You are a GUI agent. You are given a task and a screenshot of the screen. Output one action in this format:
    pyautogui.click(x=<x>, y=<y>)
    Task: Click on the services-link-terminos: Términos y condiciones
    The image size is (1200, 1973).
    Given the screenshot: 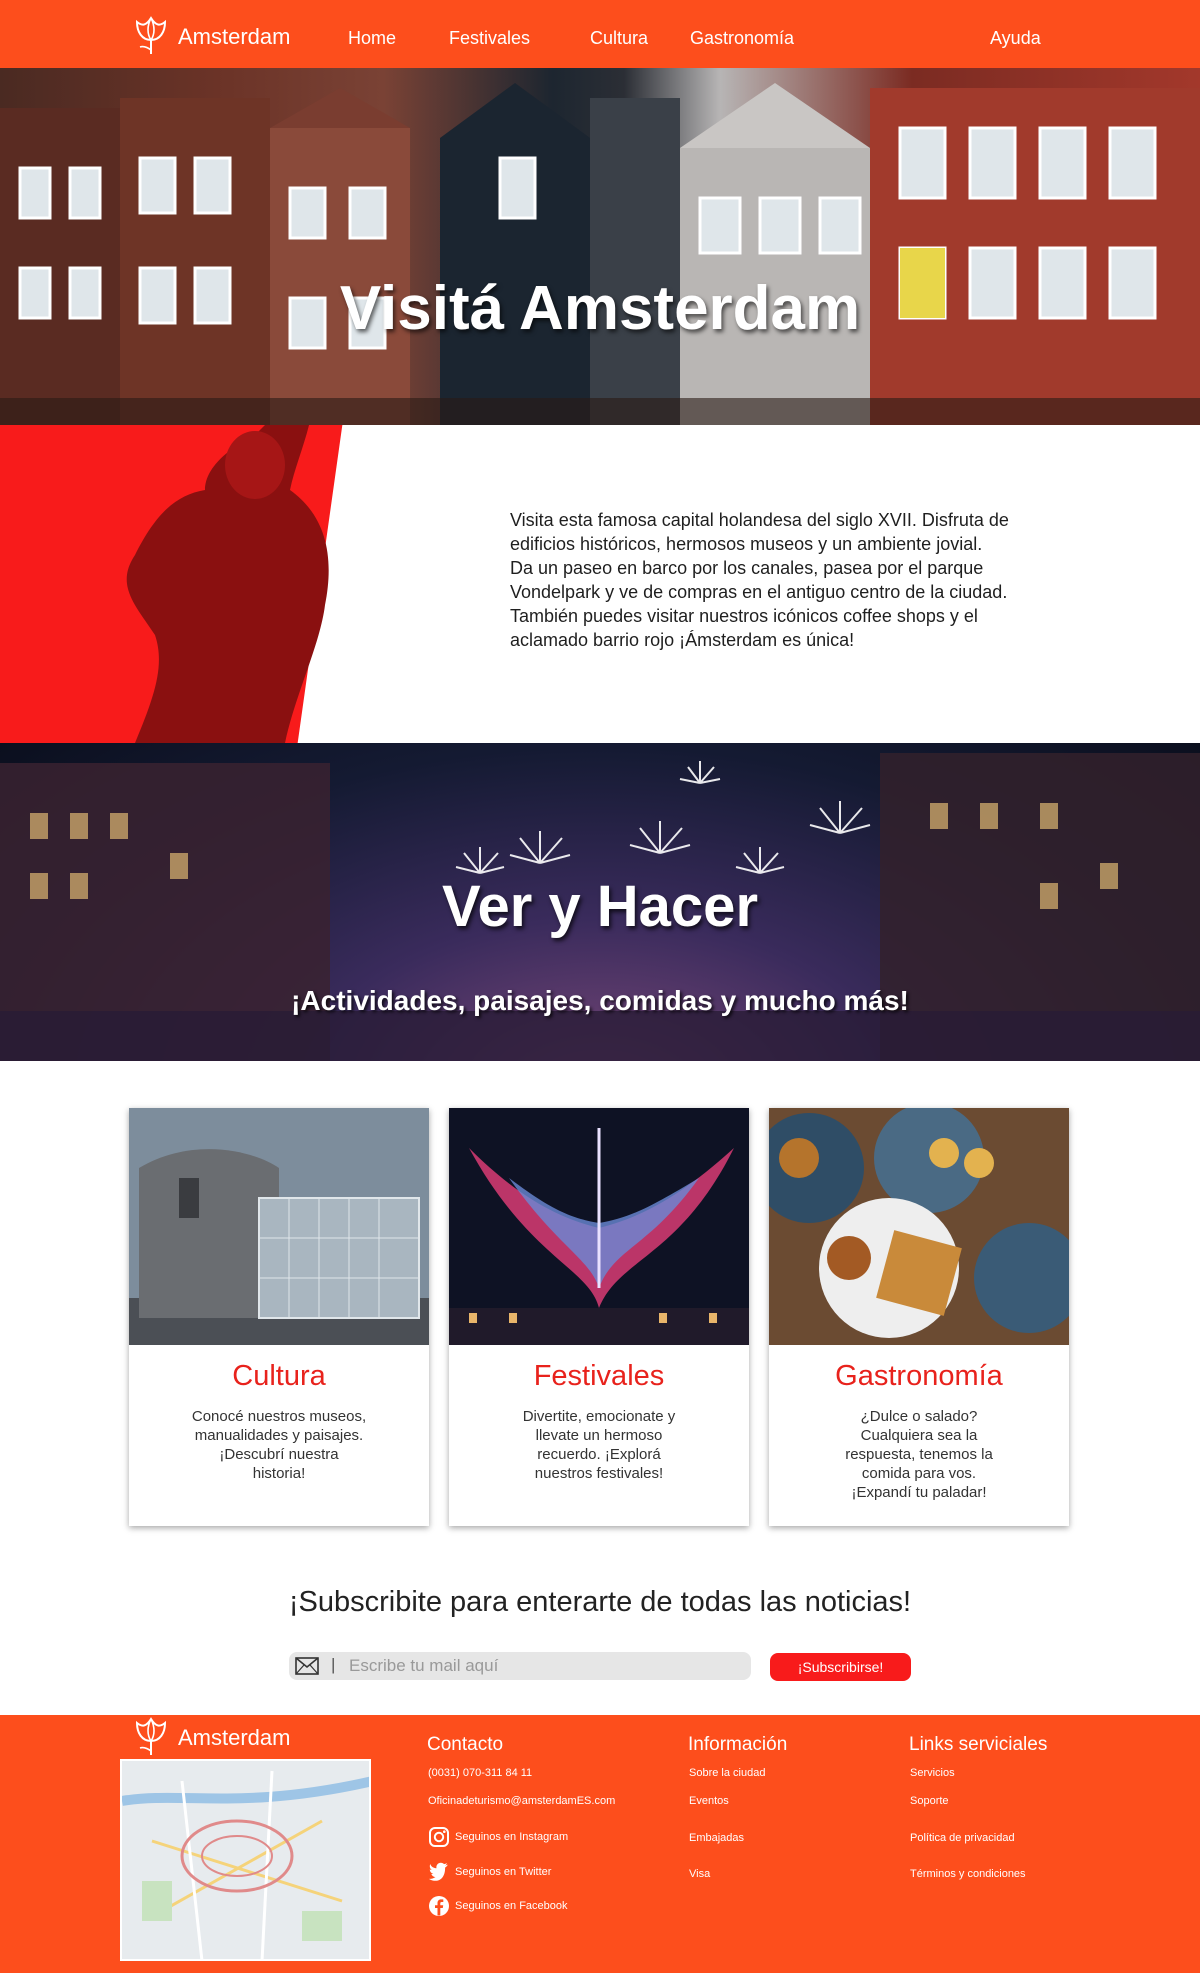 What is the action you would take?
    pyautogui.click(x=968, y=1874)
    